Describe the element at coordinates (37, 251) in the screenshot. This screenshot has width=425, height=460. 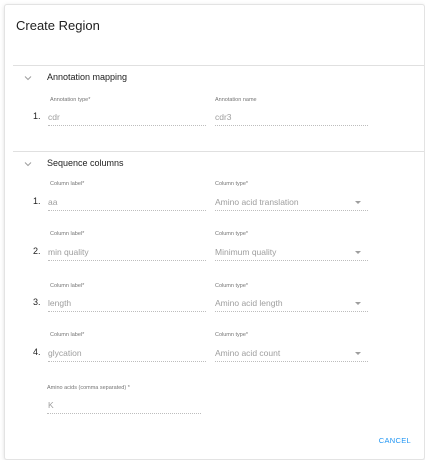
I see `row-number: 2.` at that location.